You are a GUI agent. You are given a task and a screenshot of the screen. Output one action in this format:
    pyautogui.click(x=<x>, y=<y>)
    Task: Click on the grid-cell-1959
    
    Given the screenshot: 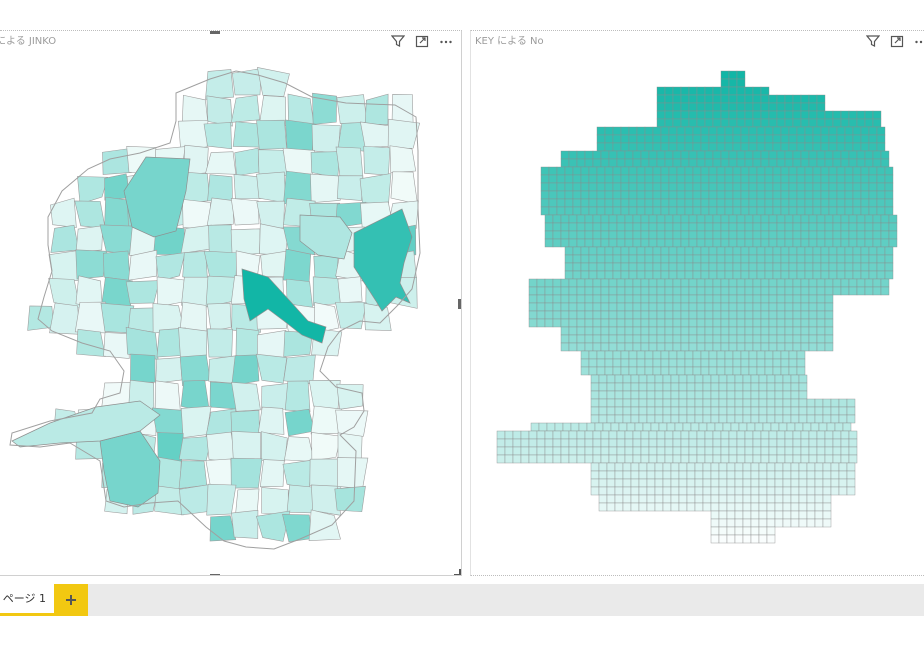 What is the action you would take?
    pyautogui.click(x=827, y=523)
    